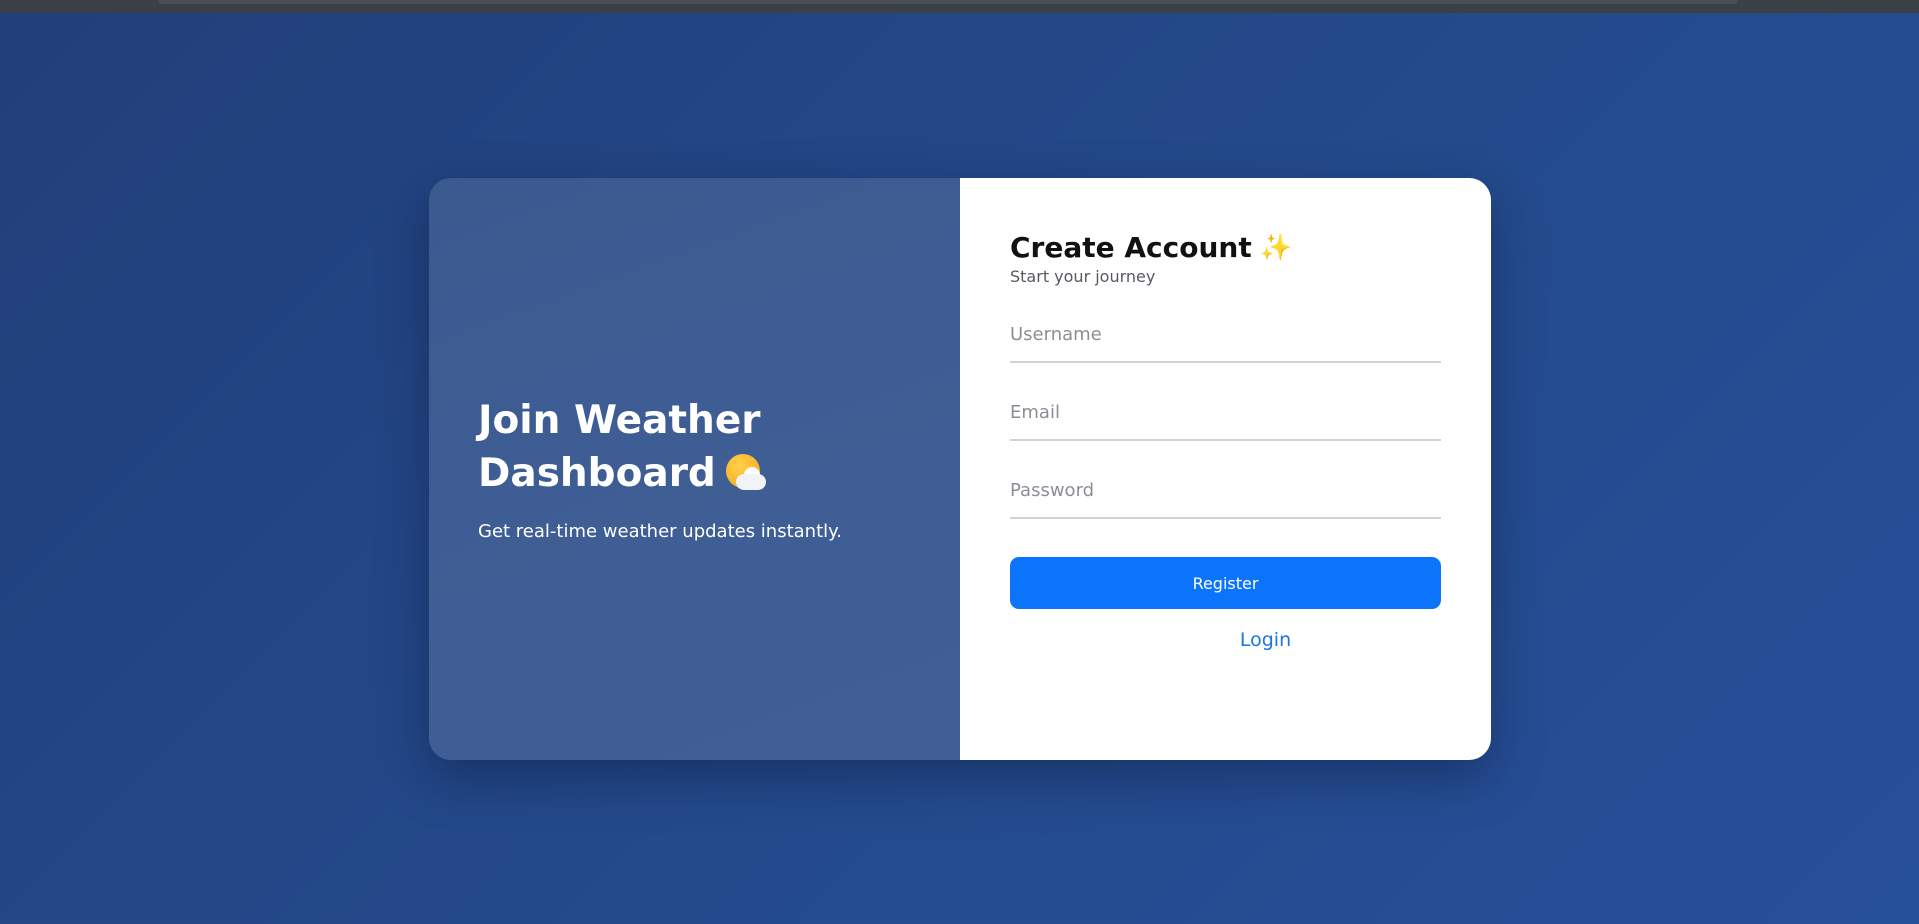 The image size is (1919, 924). Describe the element at coordinates (948, 2) in the screenshot. I see `browser-top-strip-bar` at that location.